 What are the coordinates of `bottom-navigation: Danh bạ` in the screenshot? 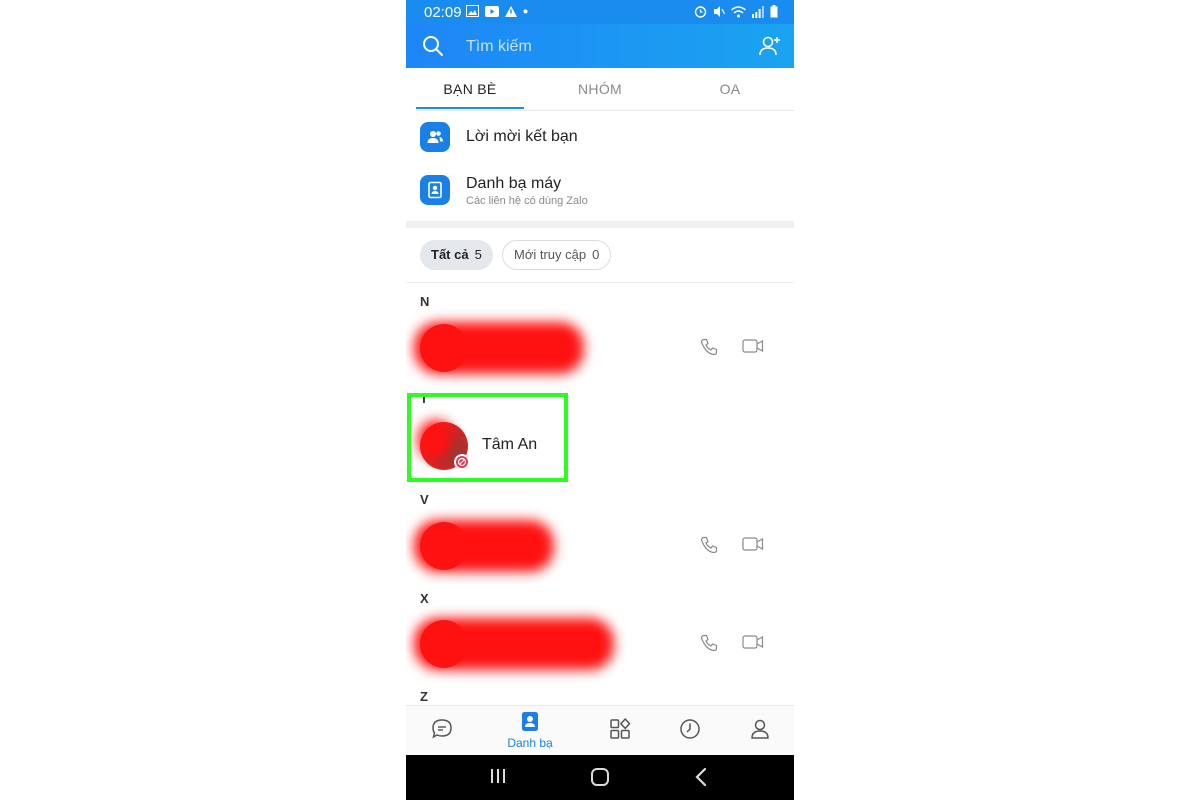 It's located at (600, 730).